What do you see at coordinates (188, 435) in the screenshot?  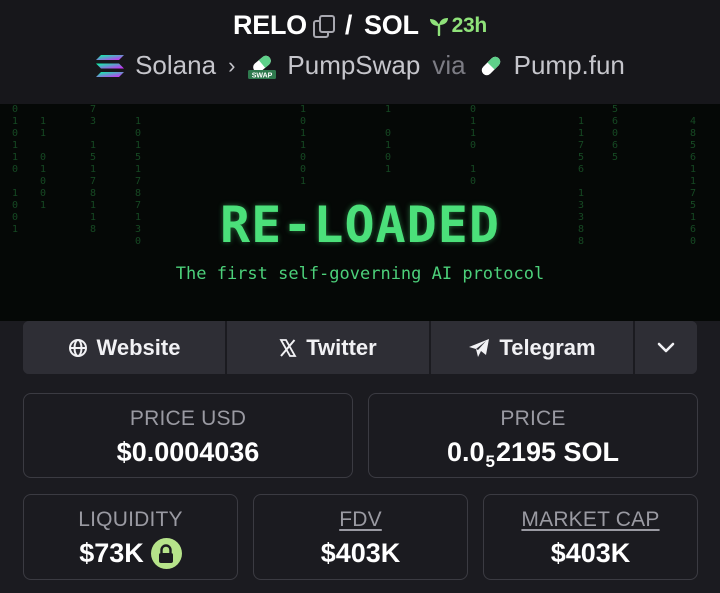 I see `price-usd-card: PRICE USD $0.0004036` at bounding box center [188, 435].